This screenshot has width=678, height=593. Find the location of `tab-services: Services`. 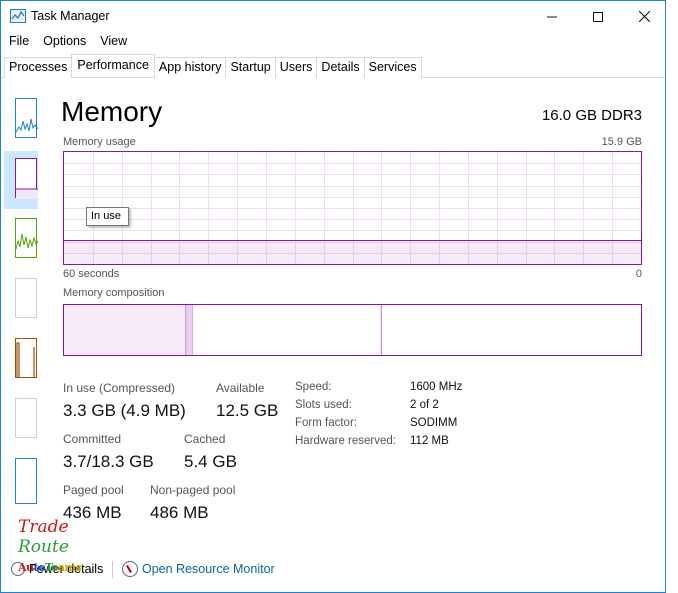

tab-services: Services is located at coordinates (392, 67).